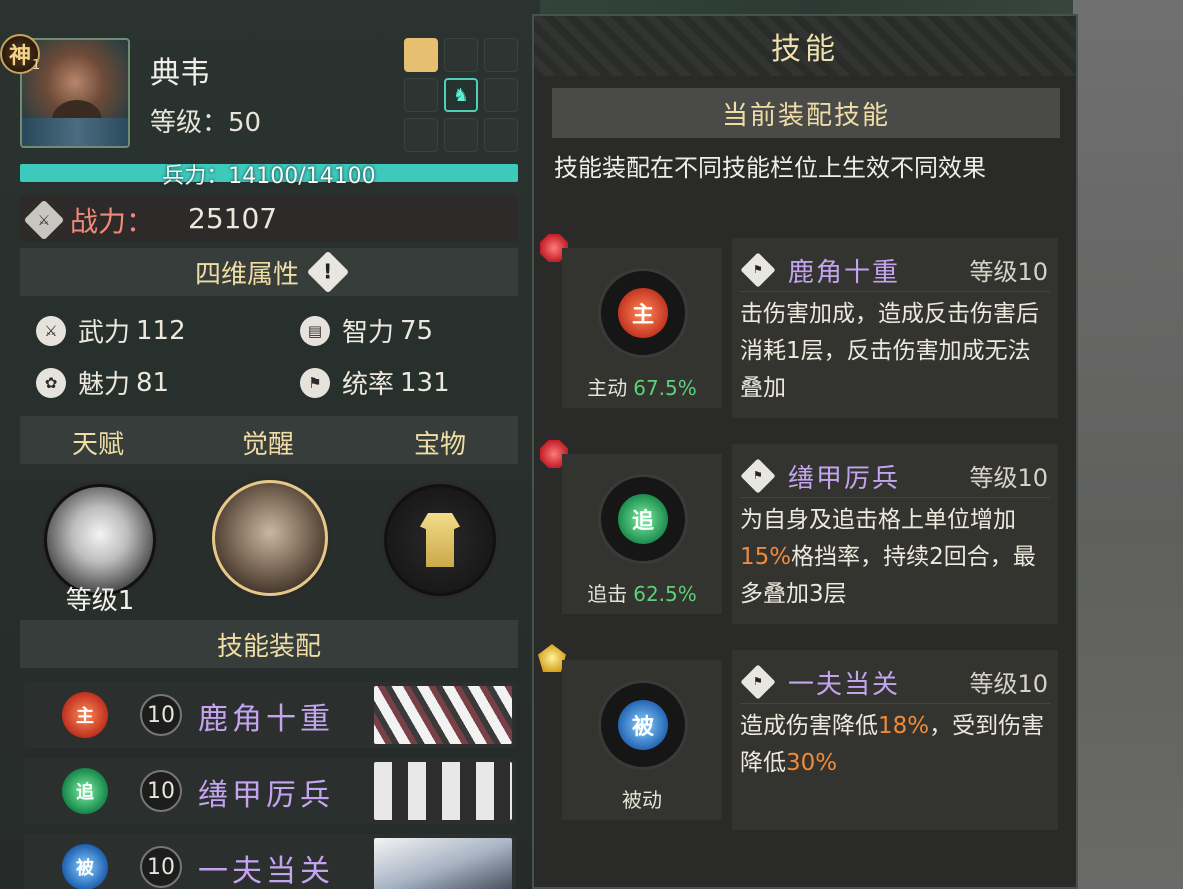 This screenshot has width=1183, height=889. I want to click on flower-icon: ✿, so click(51, 382).